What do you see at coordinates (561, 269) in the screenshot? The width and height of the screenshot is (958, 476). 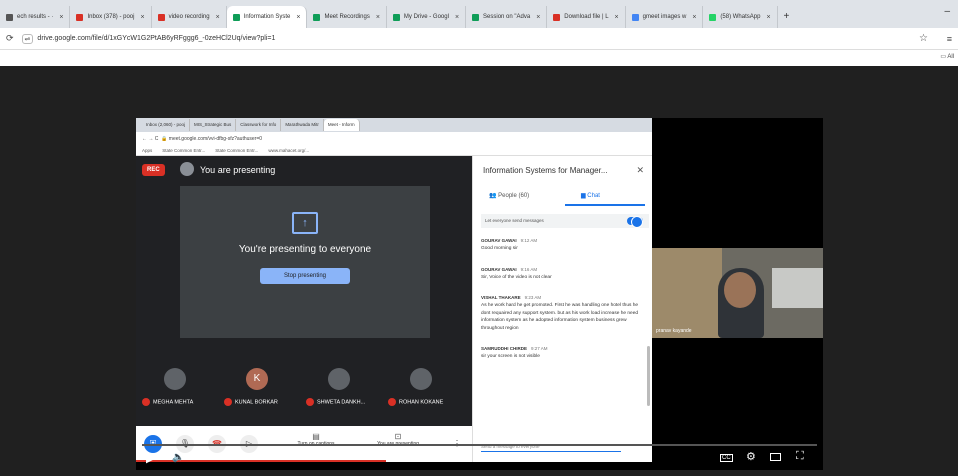 I see `message-header: GOURAV GAWAI 9:16 AM` at bounding box center [561, 269].